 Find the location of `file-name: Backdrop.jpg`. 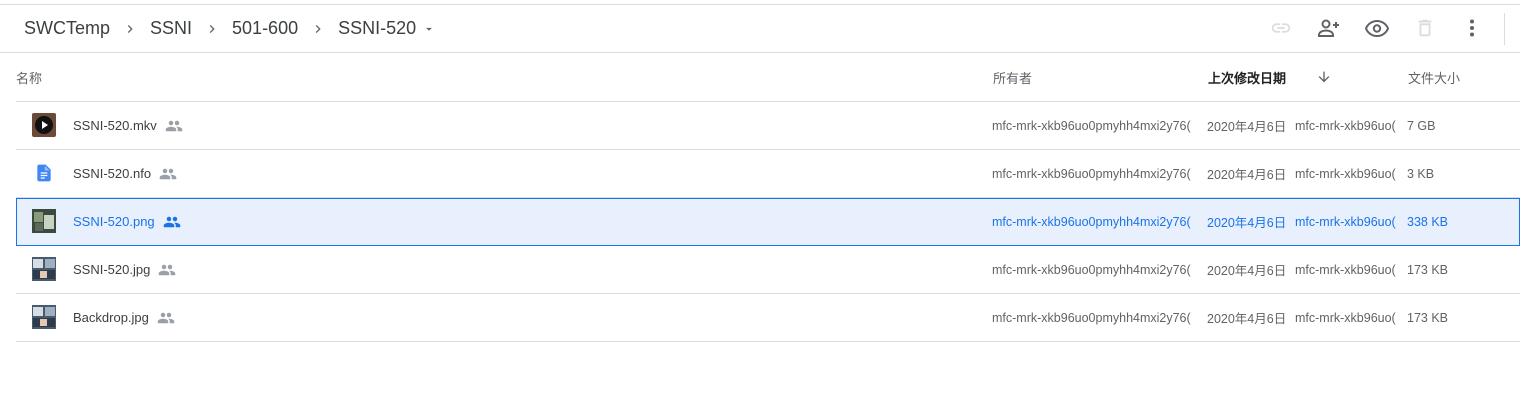

file-name: Backdrop.jpg is located at coordinates (124, 317).